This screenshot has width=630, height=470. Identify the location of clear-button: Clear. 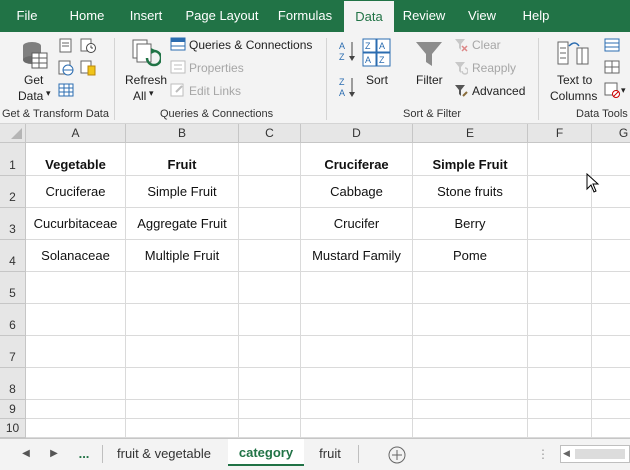
(486, 45).